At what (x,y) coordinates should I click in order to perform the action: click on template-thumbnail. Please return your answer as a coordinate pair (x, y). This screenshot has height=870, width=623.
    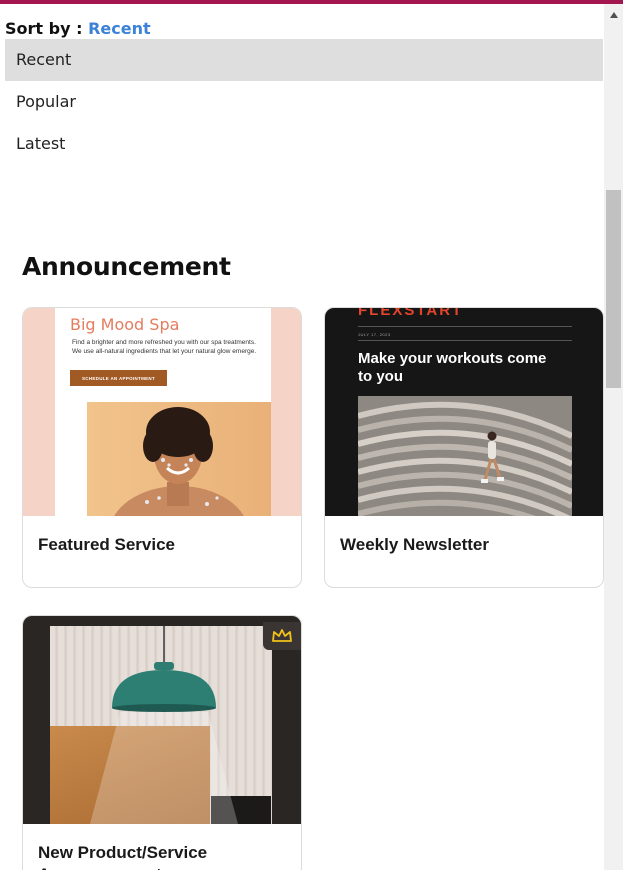
    Looking at the image, I should click on (162, 720).